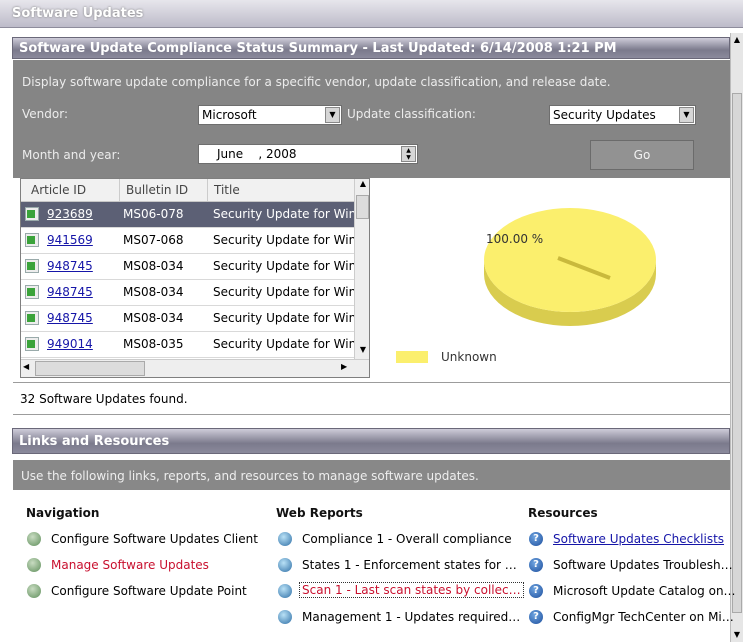  Describe the element at coordinates (638, 539) in the screenshot. I see `resource-link-label: Software Updates Checklists` at that location.